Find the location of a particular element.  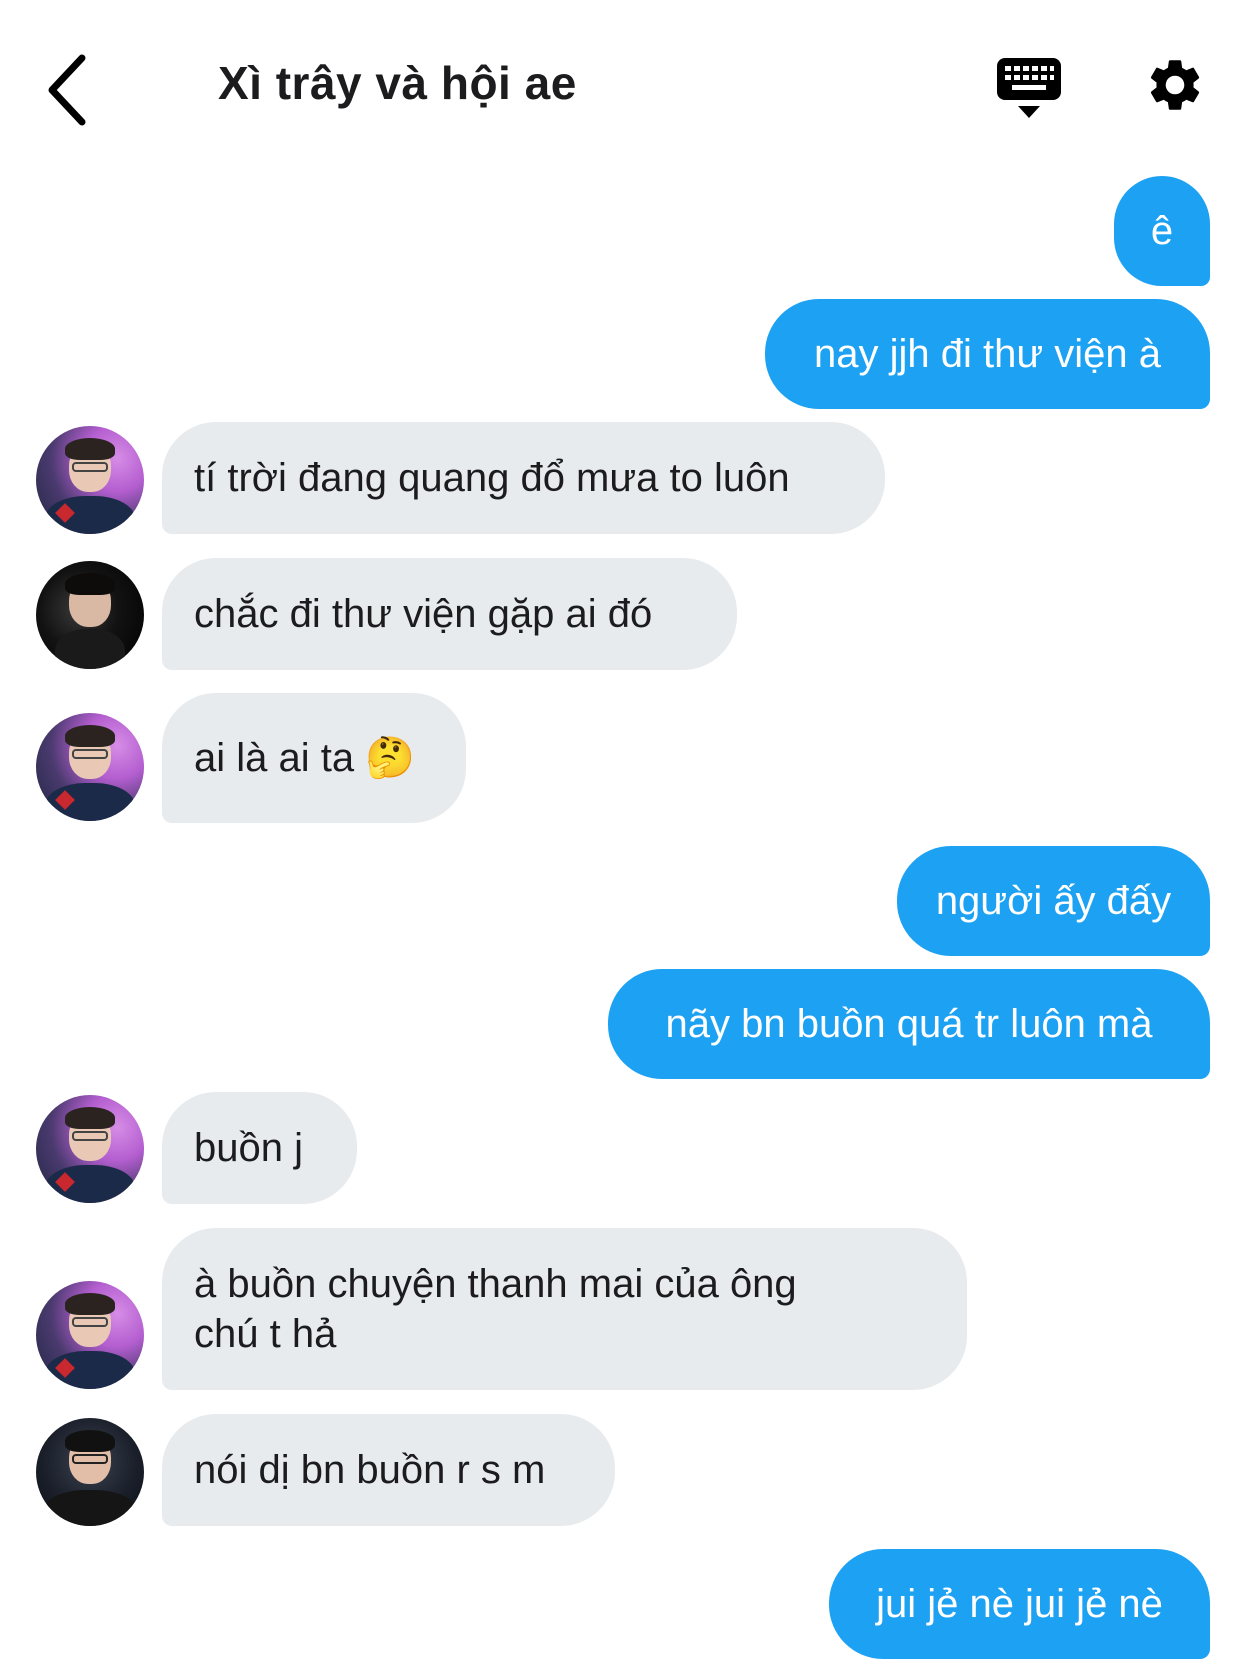

message-outgoing: ê is located at coordinates (1162, 231).